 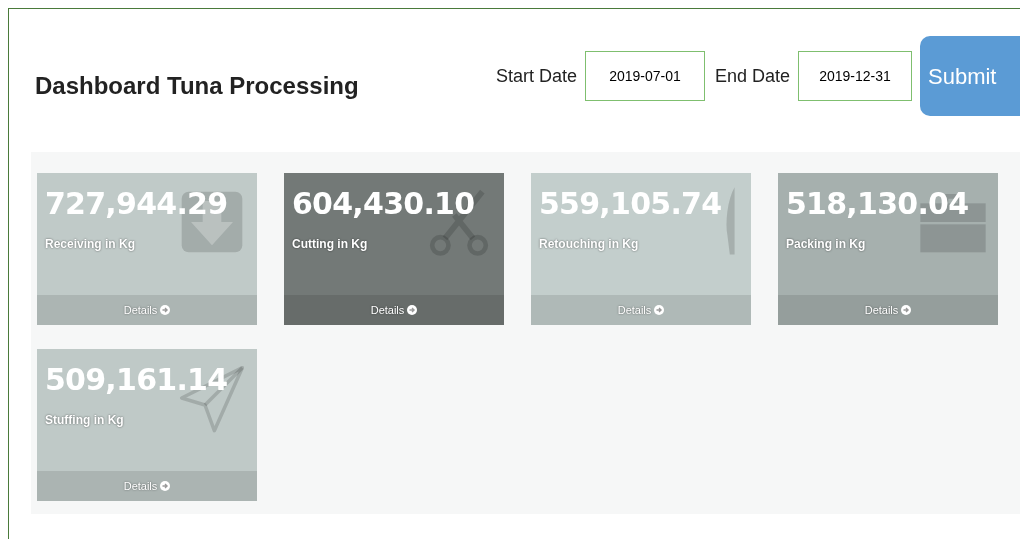 What do you see at coordinates (589, 244) in the screenshot?
I see `stat-label: Retouching in Kg` at bounding box center [589, 244].